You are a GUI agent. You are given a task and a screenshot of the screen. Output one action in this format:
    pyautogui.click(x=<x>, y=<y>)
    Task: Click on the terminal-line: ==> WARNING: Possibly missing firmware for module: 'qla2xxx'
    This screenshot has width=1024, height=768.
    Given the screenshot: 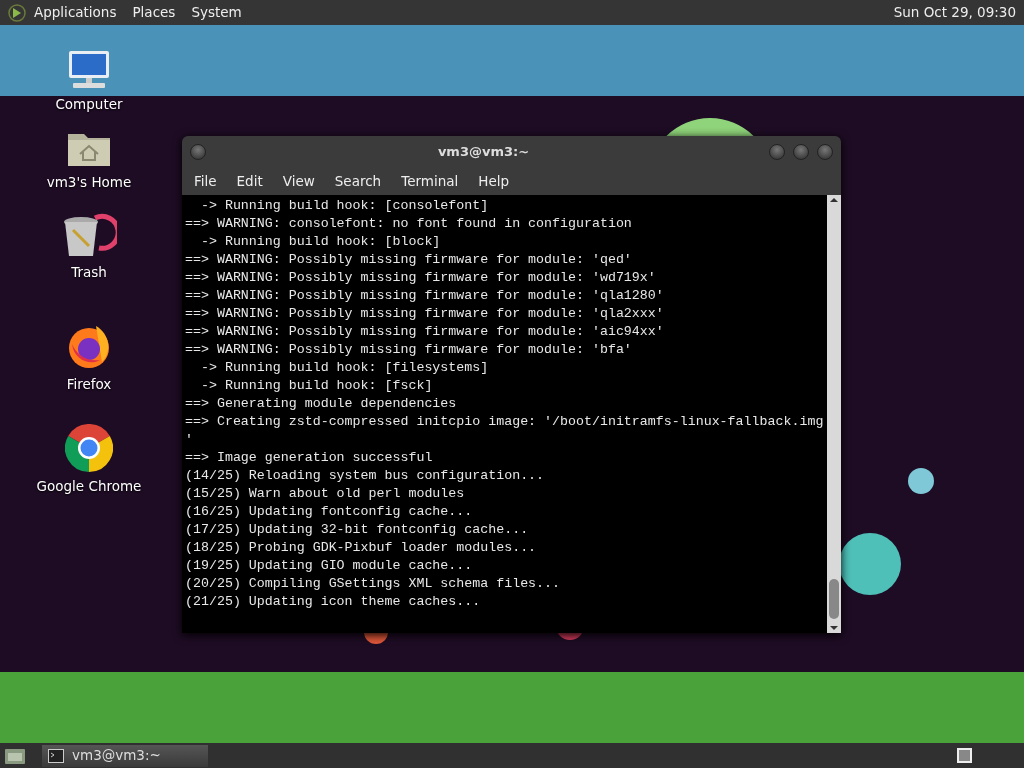 What is the action you would take?
    pyautogui.click(x=425, y=314)
    